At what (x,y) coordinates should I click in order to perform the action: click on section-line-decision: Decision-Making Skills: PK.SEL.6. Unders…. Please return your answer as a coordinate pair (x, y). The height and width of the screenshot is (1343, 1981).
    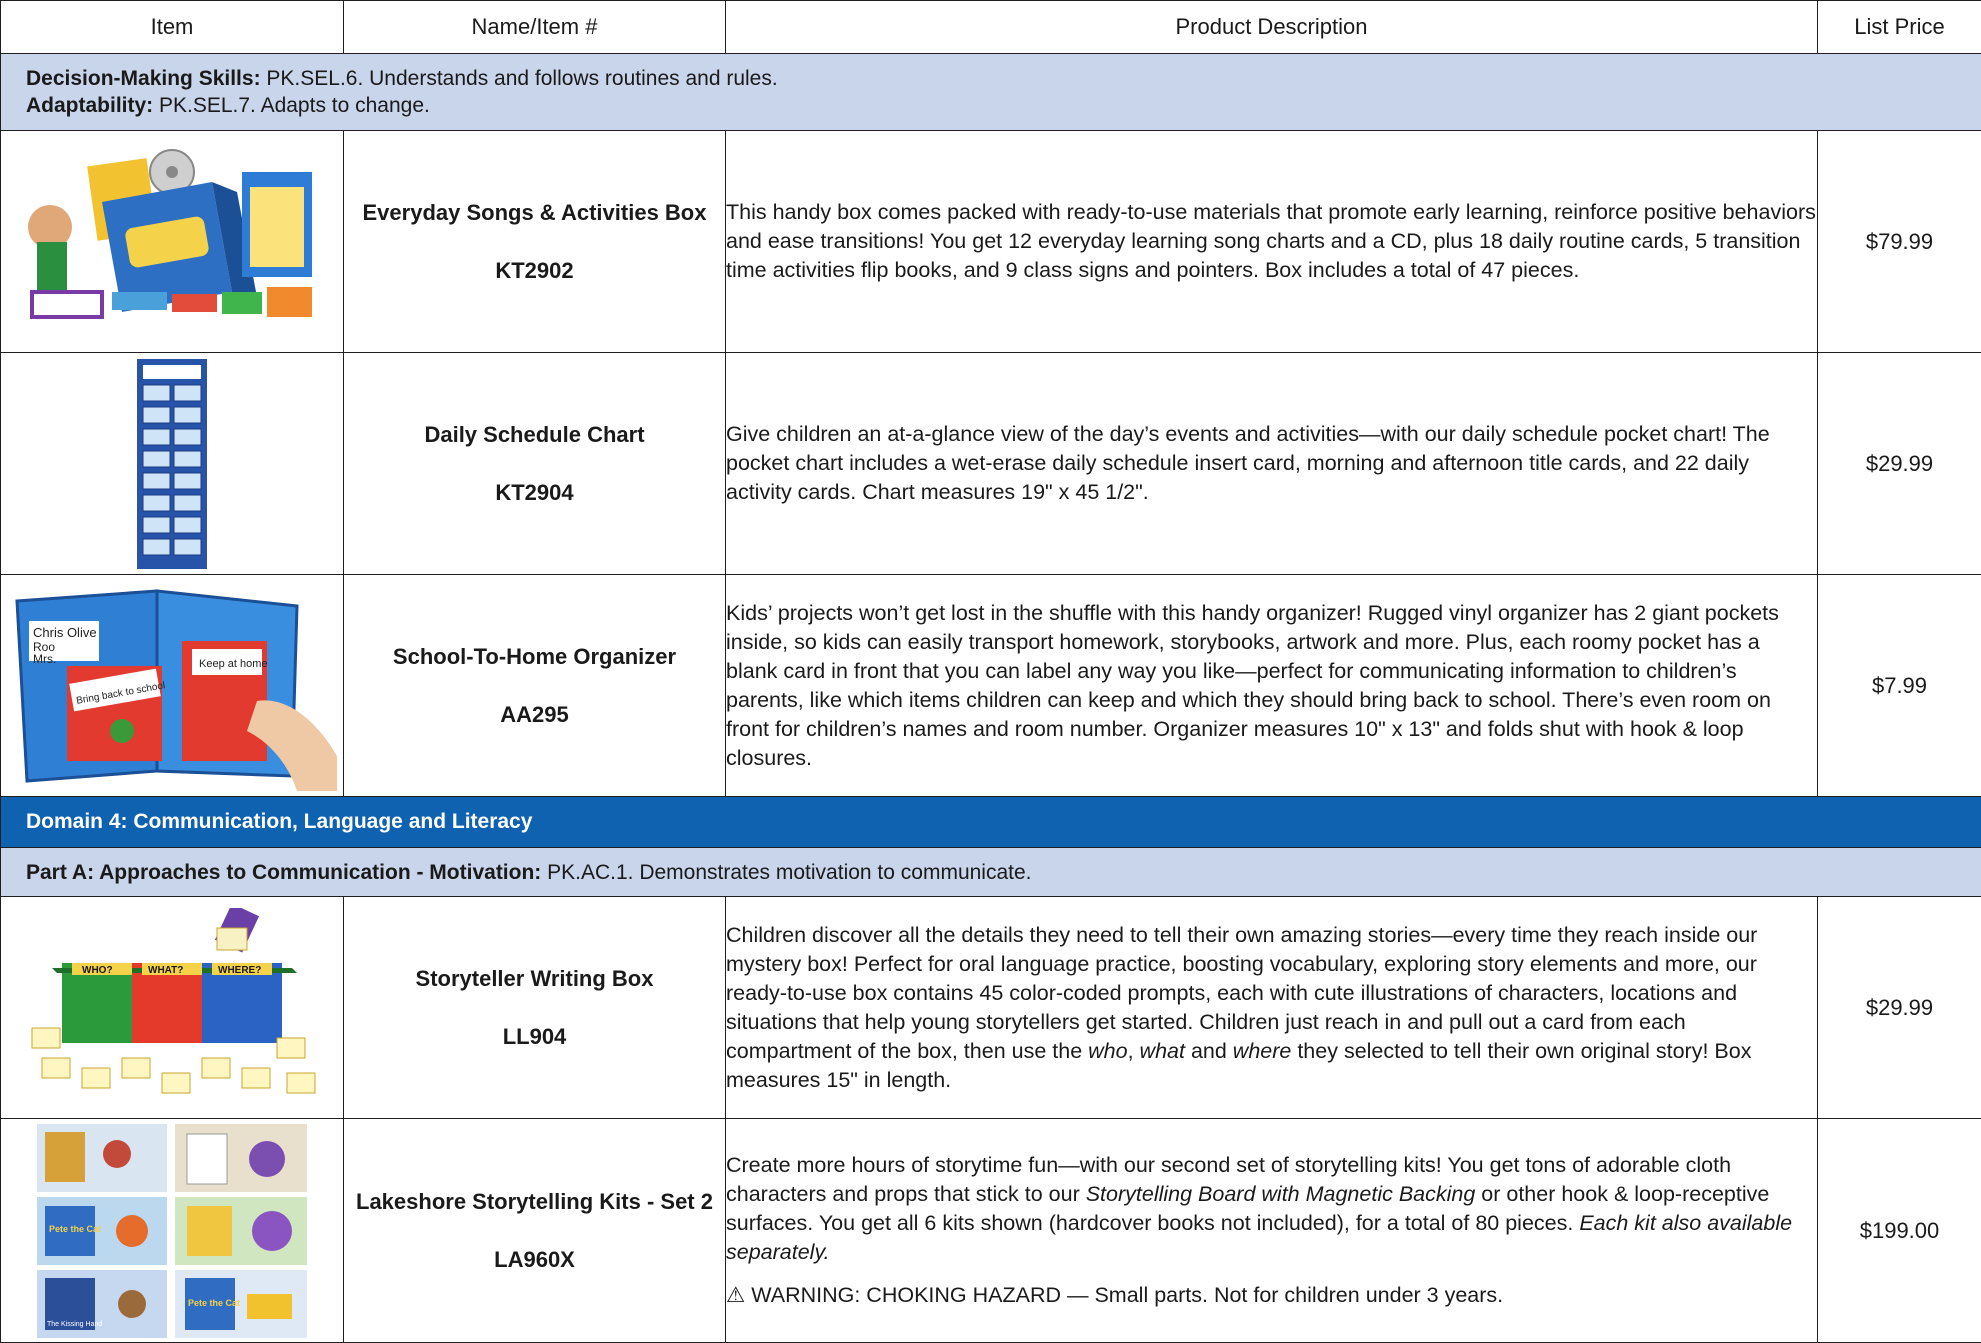
    Looking at the image, I should click on (991, 78).